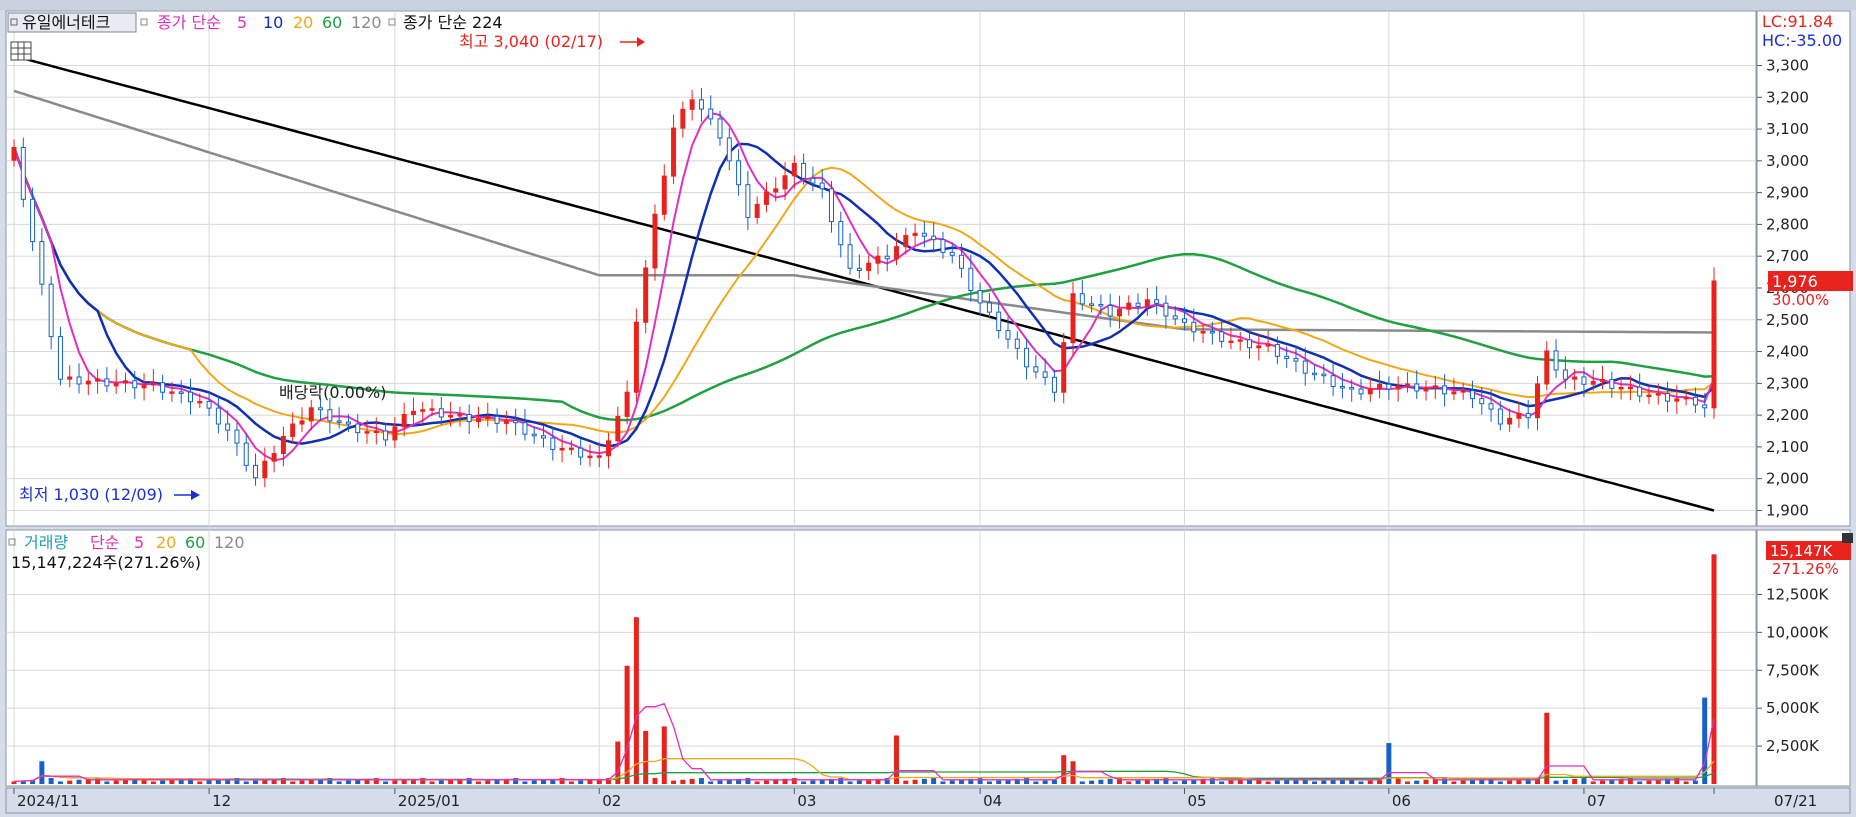  I want to click on price-tick-label: 1,900, so click(1787, 510).